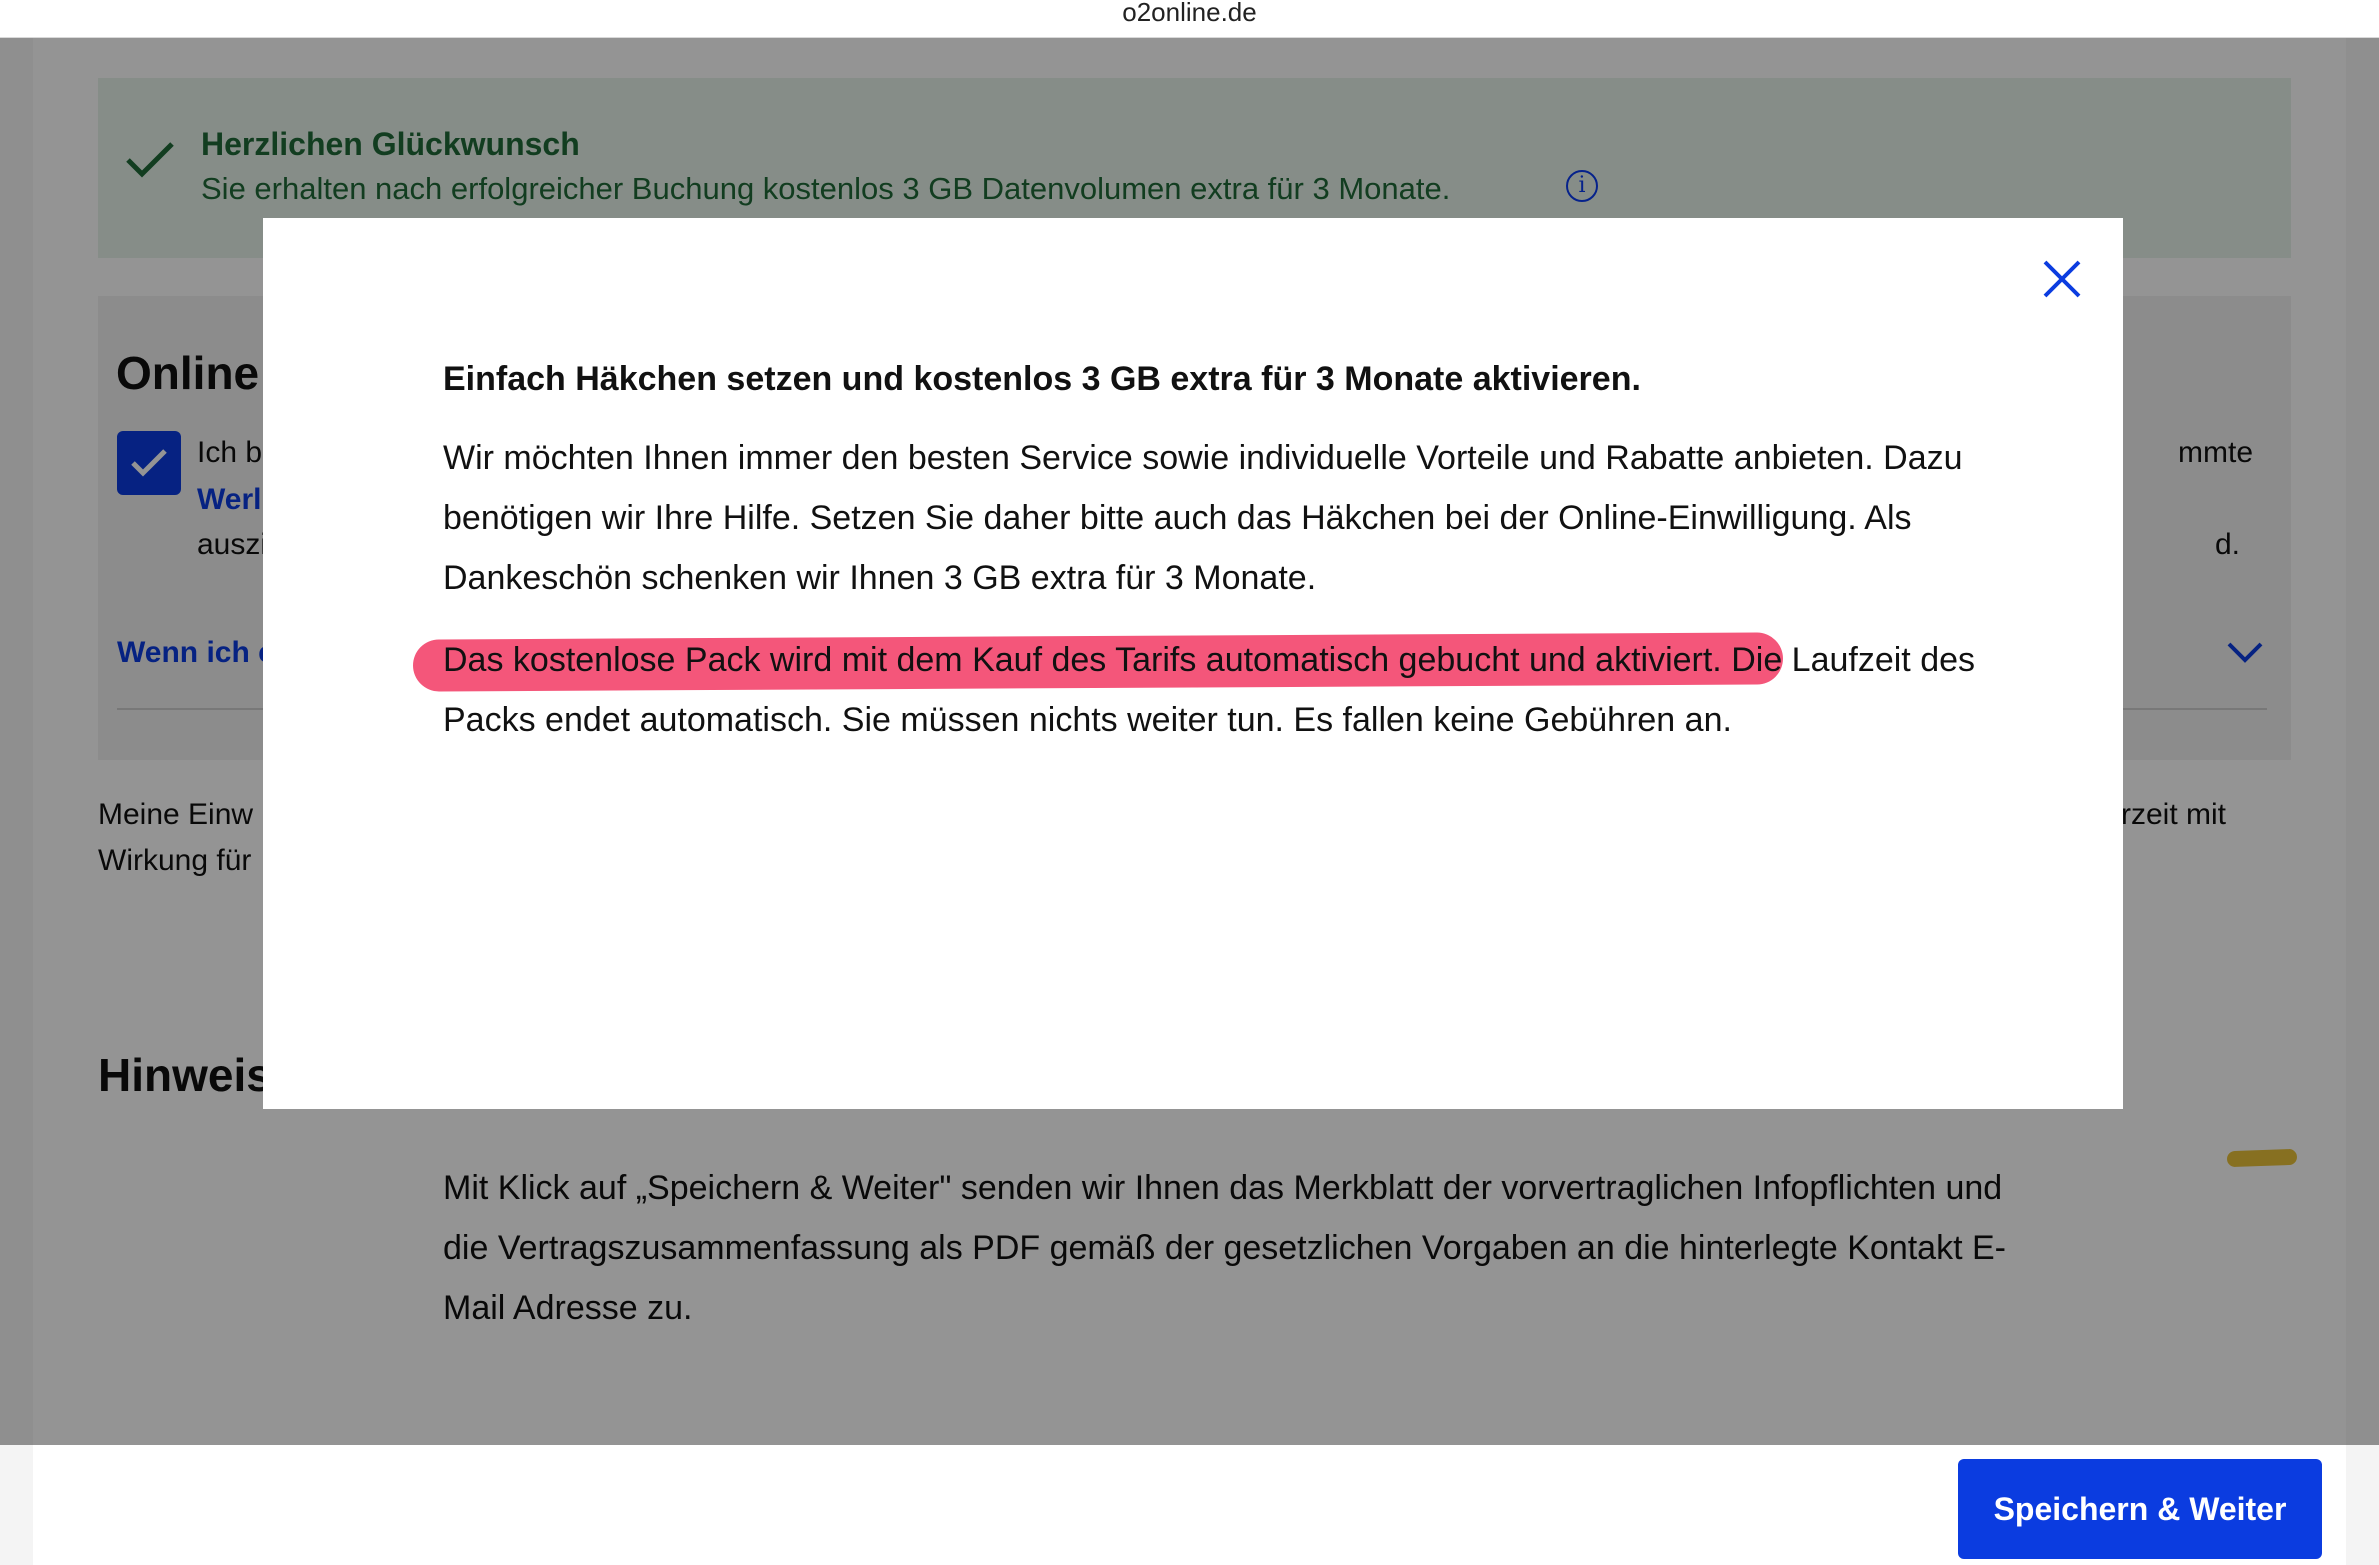  What do you see at coordinates (2140, 1509) in the screenshot?
I see `save-continue-button: Speichern & Weiter` at bounding box center [2140, 1509].